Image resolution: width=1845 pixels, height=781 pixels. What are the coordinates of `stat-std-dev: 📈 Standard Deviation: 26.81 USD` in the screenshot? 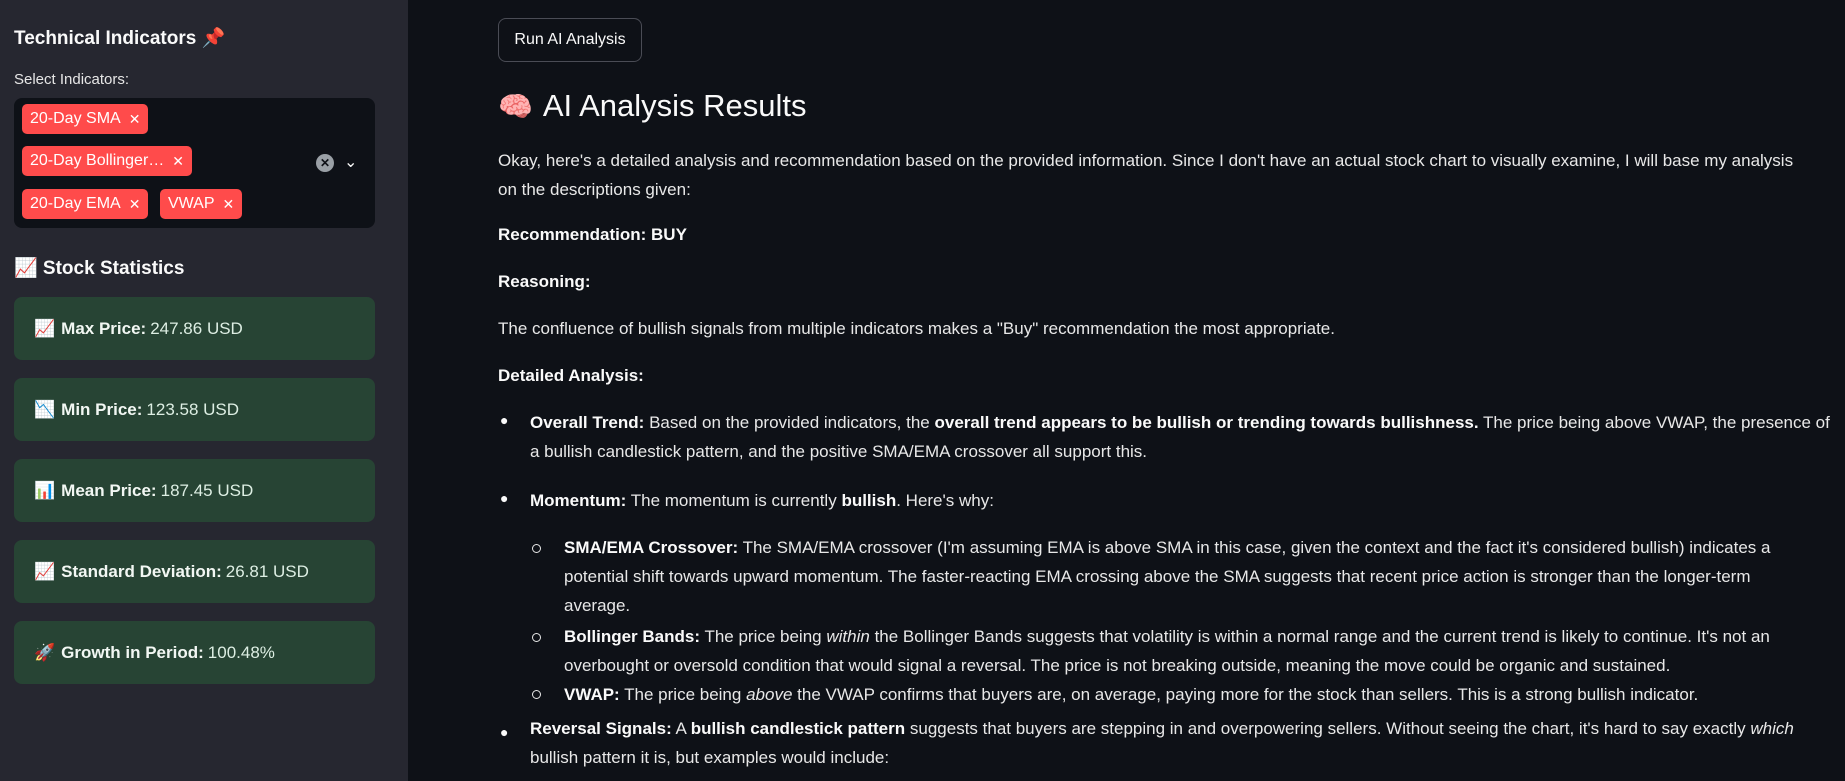 It's located at (194, 571).